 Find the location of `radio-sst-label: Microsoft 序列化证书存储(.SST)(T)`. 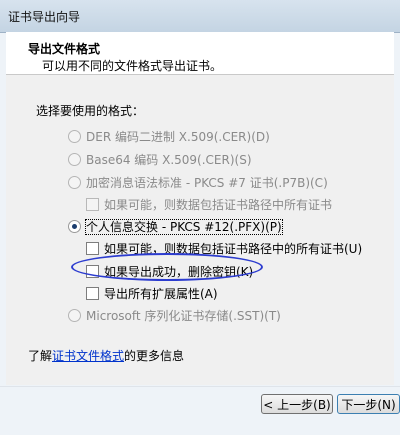

radio-sst-label: Microsoft 序列化证书存储(.SST)(T) is located at coordinates (183, 316).